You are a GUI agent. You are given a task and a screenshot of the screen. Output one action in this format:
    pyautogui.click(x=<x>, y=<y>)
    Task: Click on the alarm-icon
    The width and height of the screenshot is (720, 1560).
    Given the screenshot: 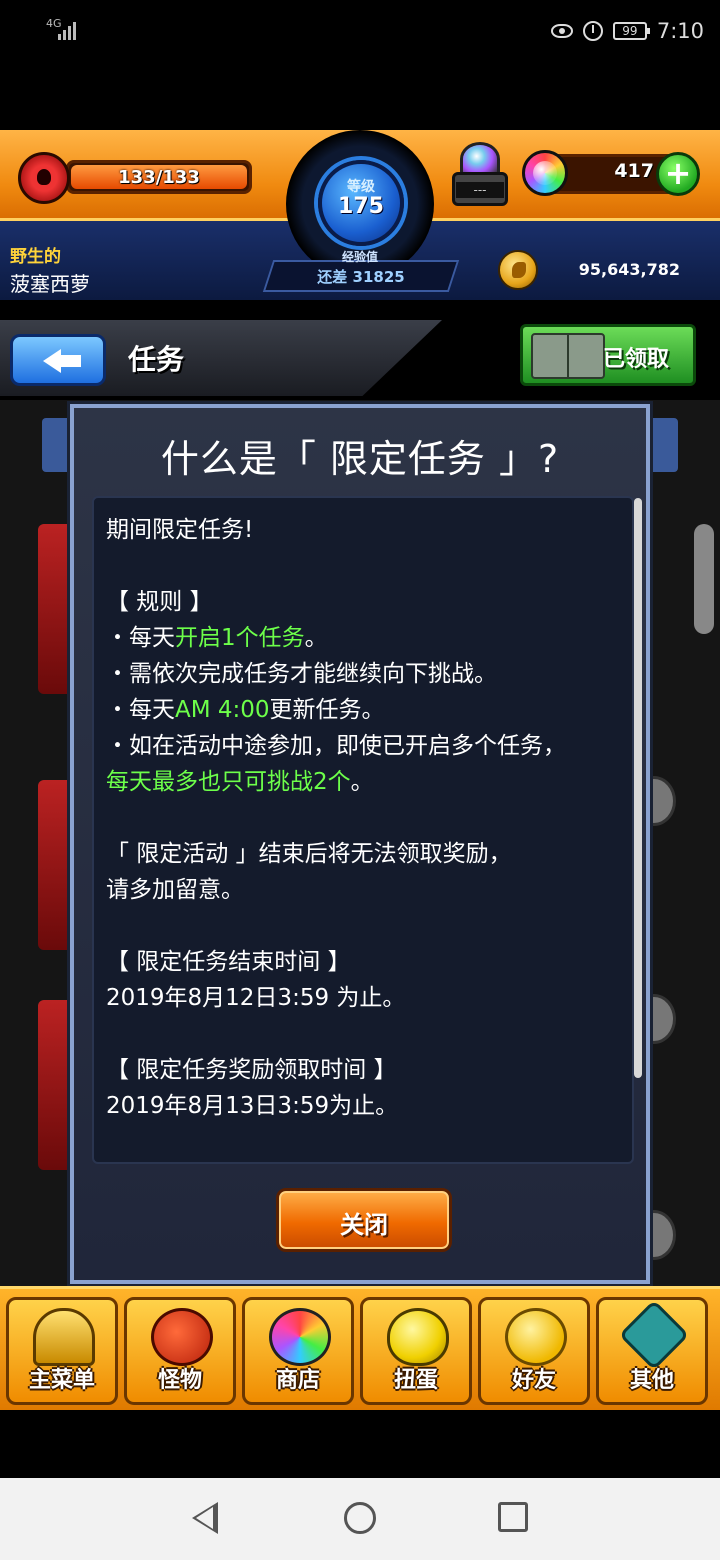 What is the action you would take?
    pyautogui.click(x=592, y=31)
    